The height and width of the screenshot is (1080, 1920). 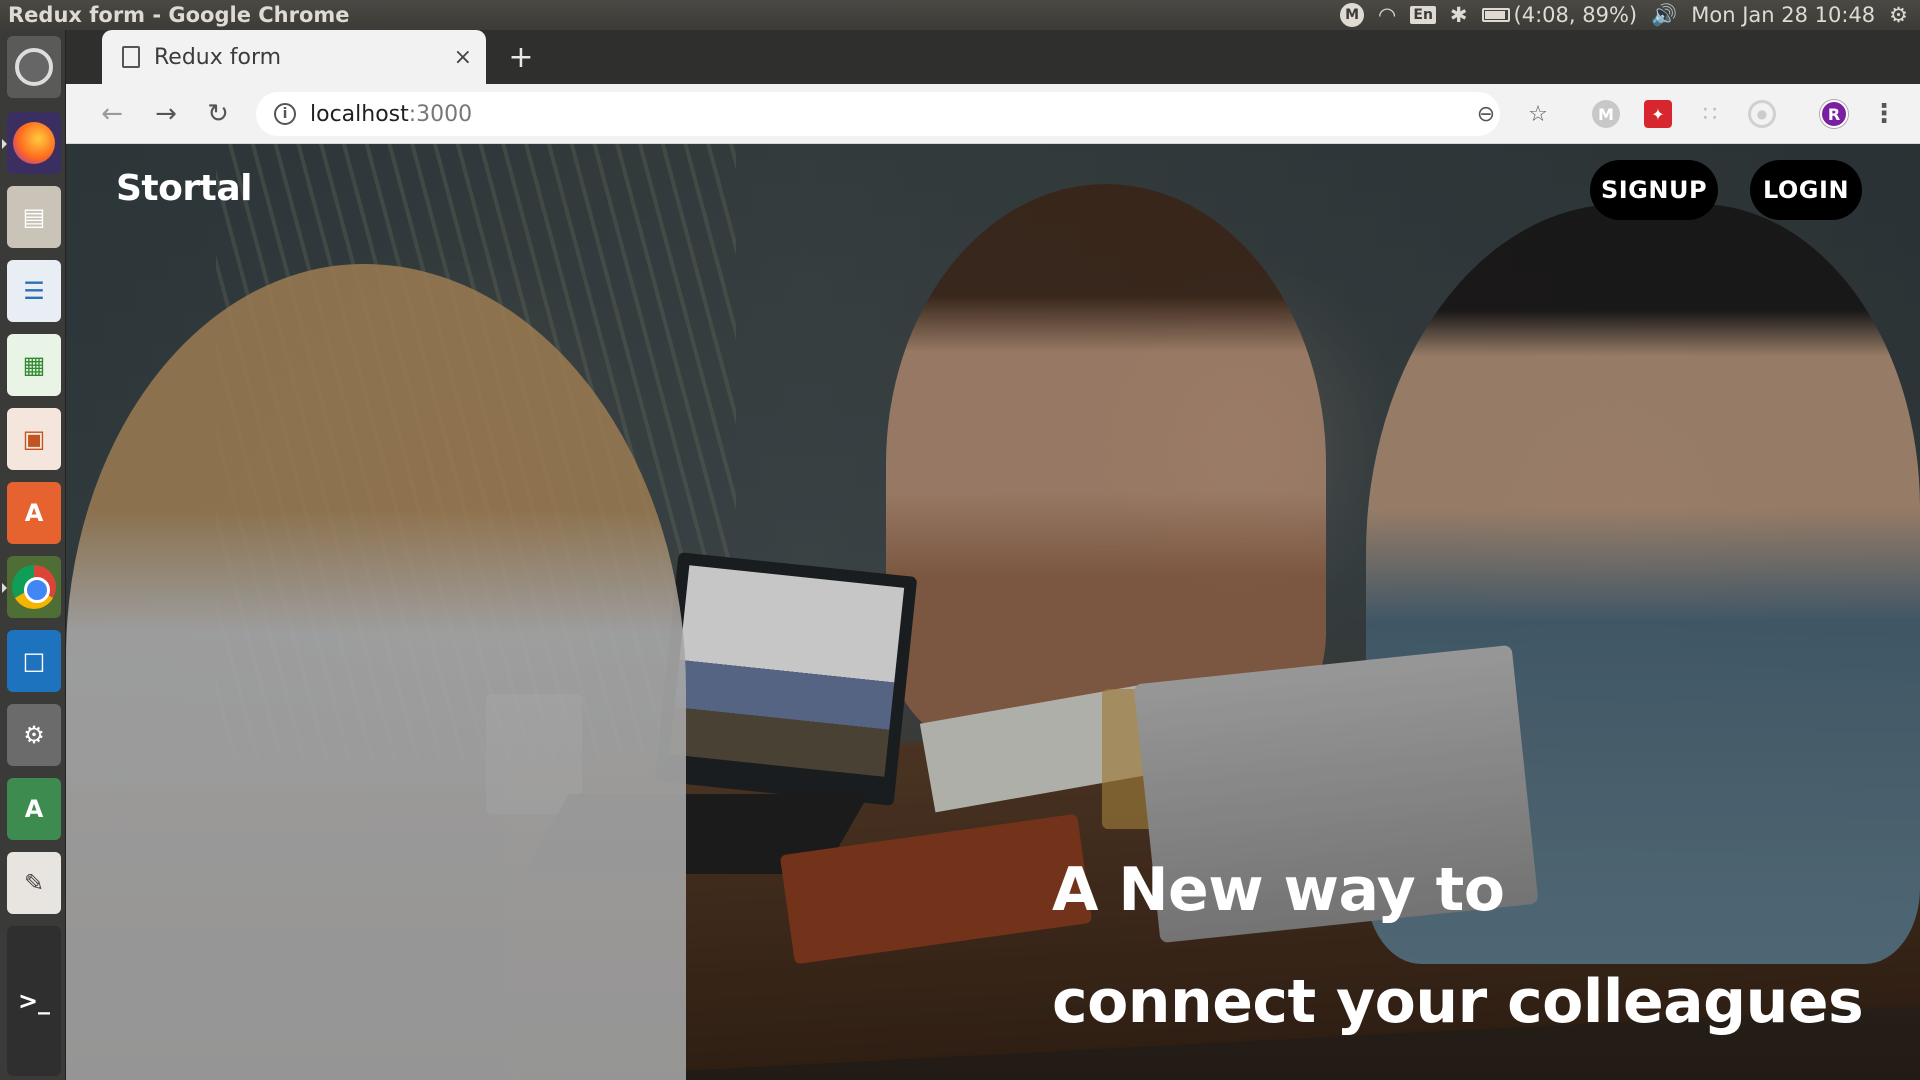 What do you see at coordinates (1387, 15) in the screenshot?
I see `wifi-icon: ◠` at bounding box center [1387, 15].